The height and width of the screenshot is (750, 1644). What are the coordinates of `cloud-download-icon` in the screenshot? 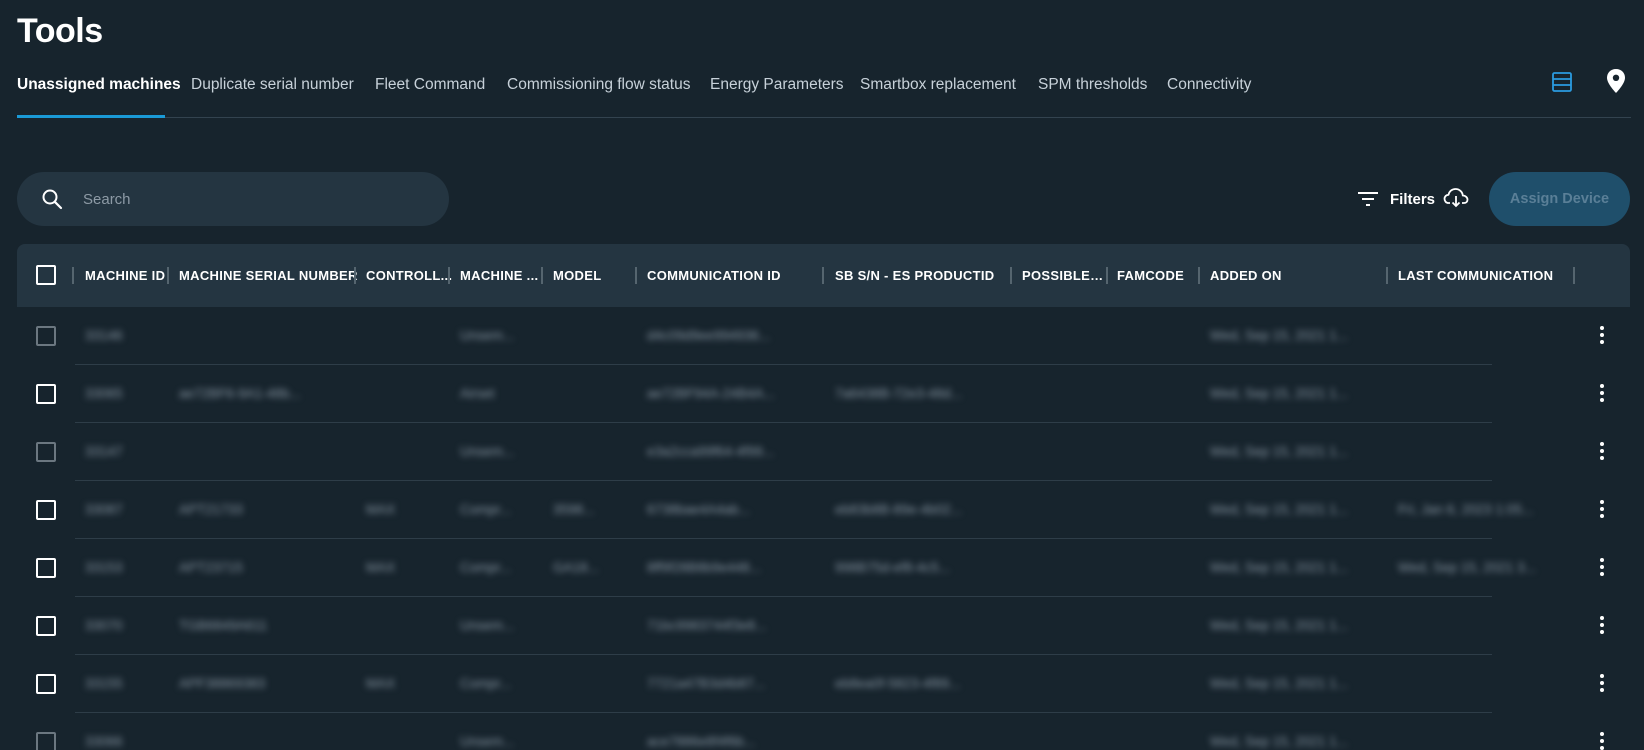 It's located at (1456, 197).